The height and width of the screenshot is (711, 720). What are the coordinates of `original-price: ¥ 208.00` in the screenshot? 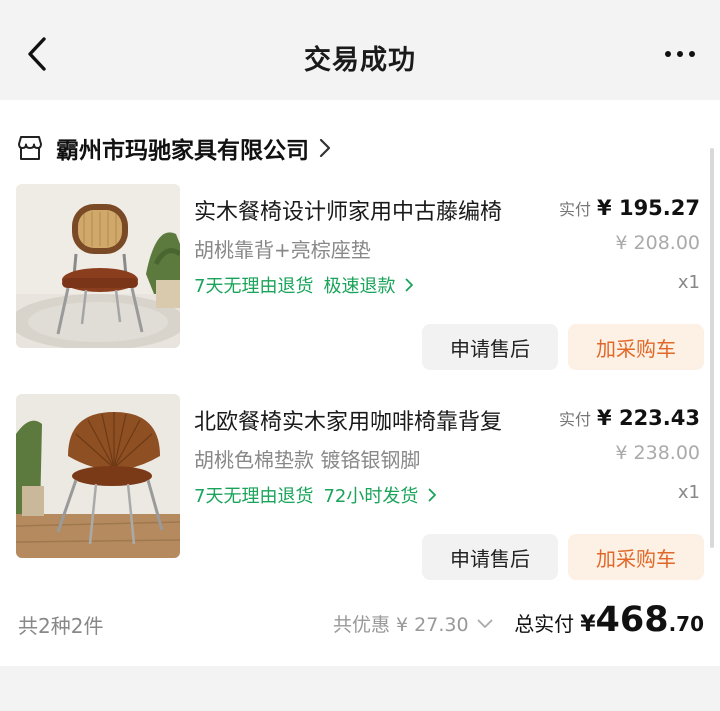 It's located at (657, 243).